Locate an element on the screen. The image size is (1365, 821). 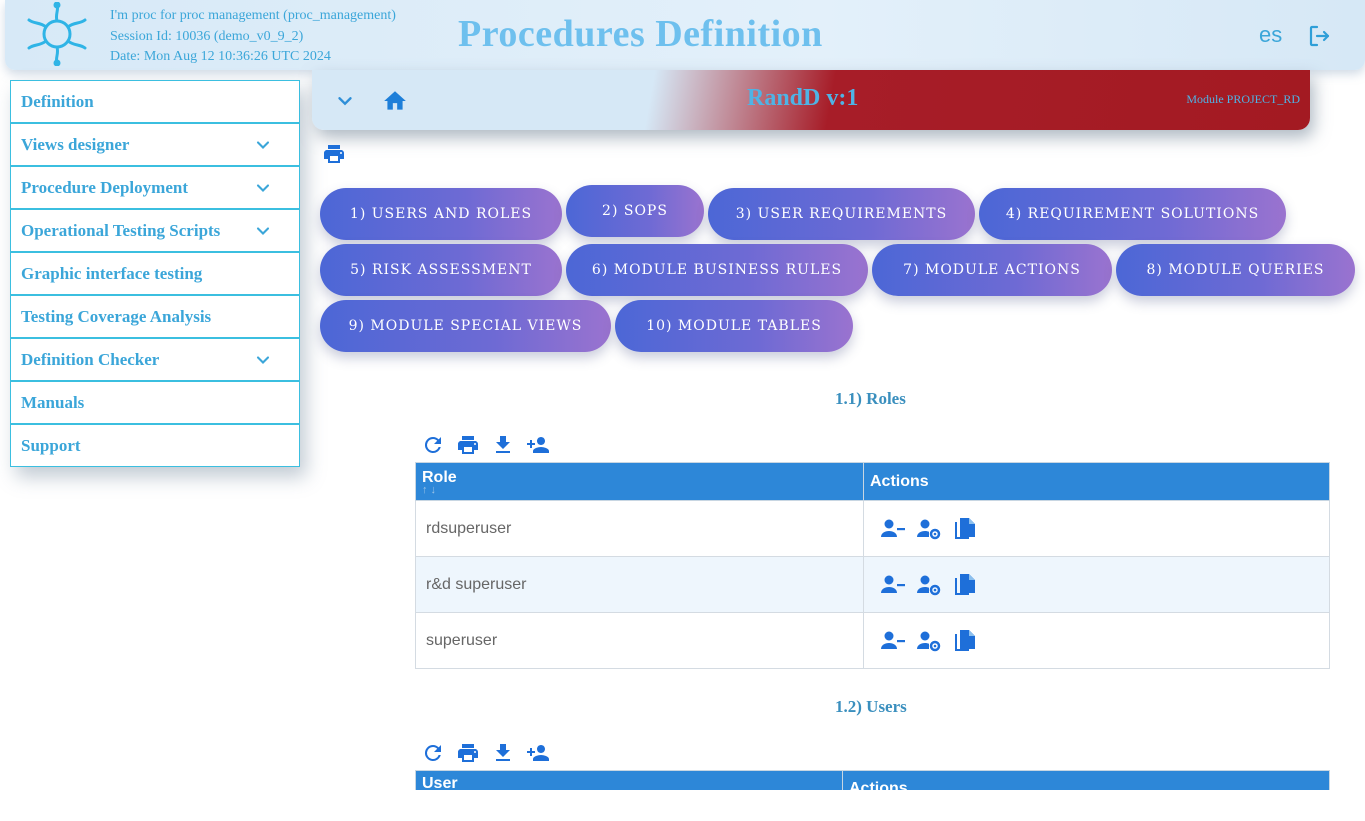
sidebar-item-label: Views designer is located at coordinates (75, 144).